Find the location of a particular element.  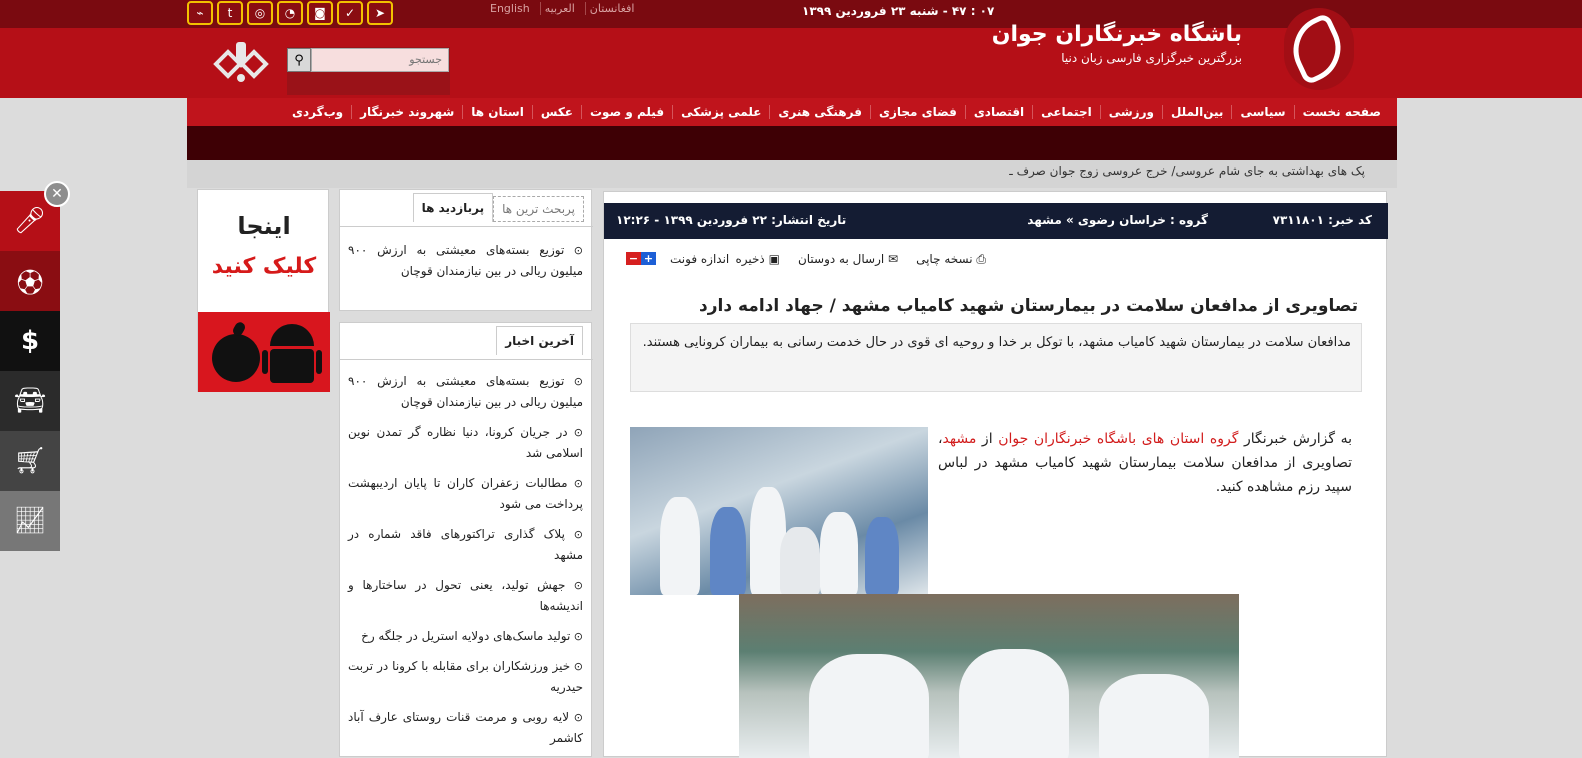

tab-most-visited: پربازدید ها is located at coordinates (453, 207).